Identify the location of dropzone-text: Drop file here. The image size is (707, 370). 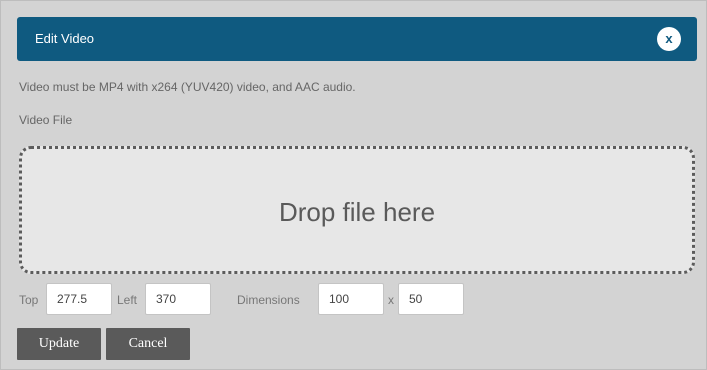
(357, 212).